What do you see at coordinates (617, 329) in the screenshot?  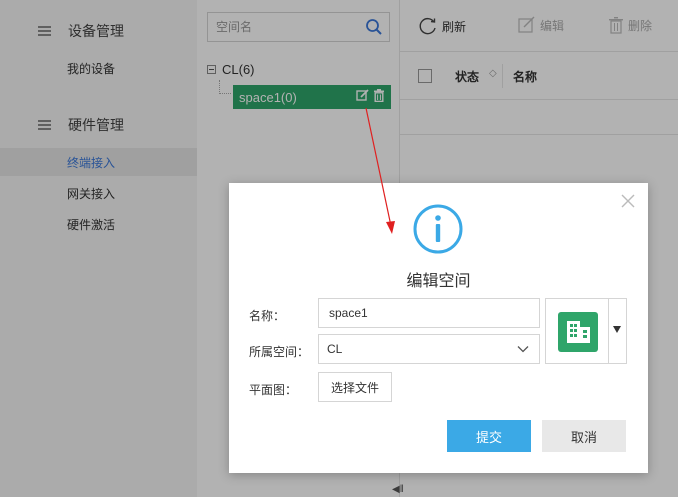 I see `caret-down-icon` at bounding box center [617, 329].